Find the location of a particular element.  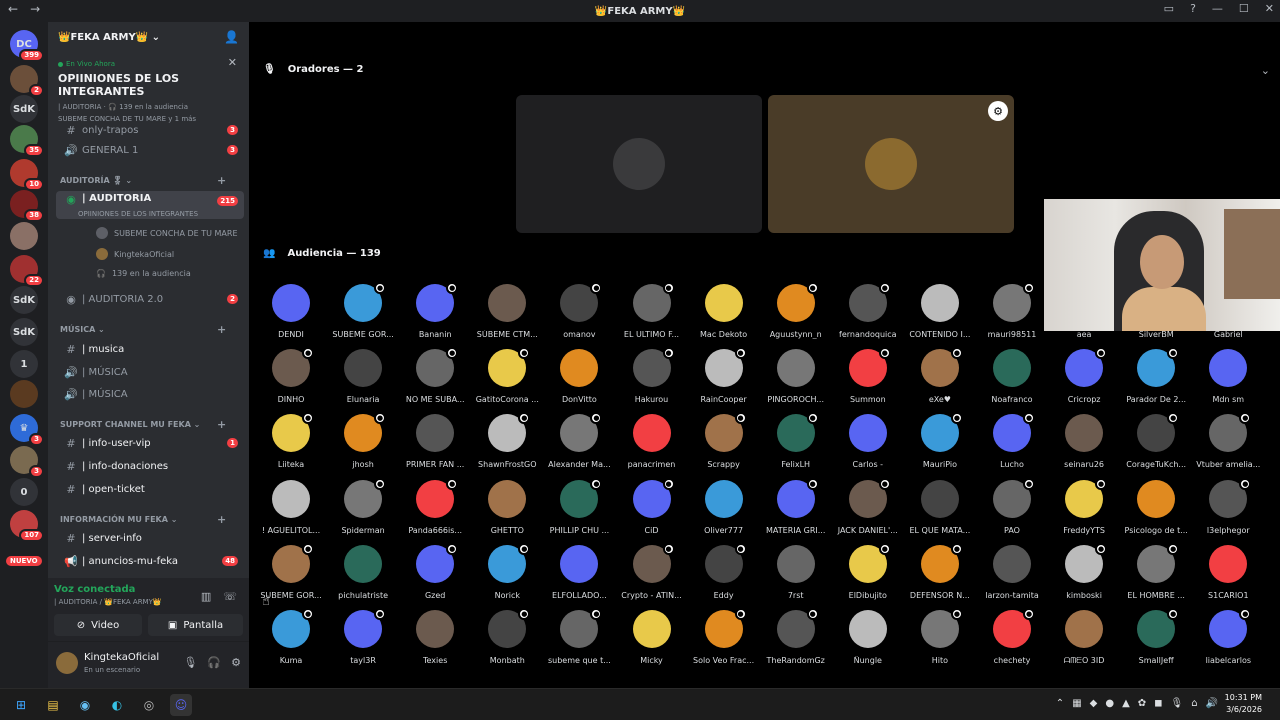

audience-member: ● fernandoquica is located at coordinates (868, 313).